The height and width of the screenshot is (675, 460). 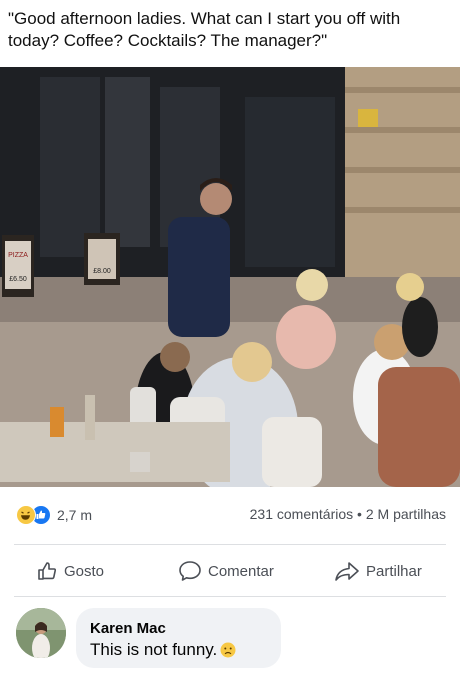 What do you see at coordinates (347, 571) in the screenshot?
I see `share-arrow-icon` at bounding box center [347, 571].